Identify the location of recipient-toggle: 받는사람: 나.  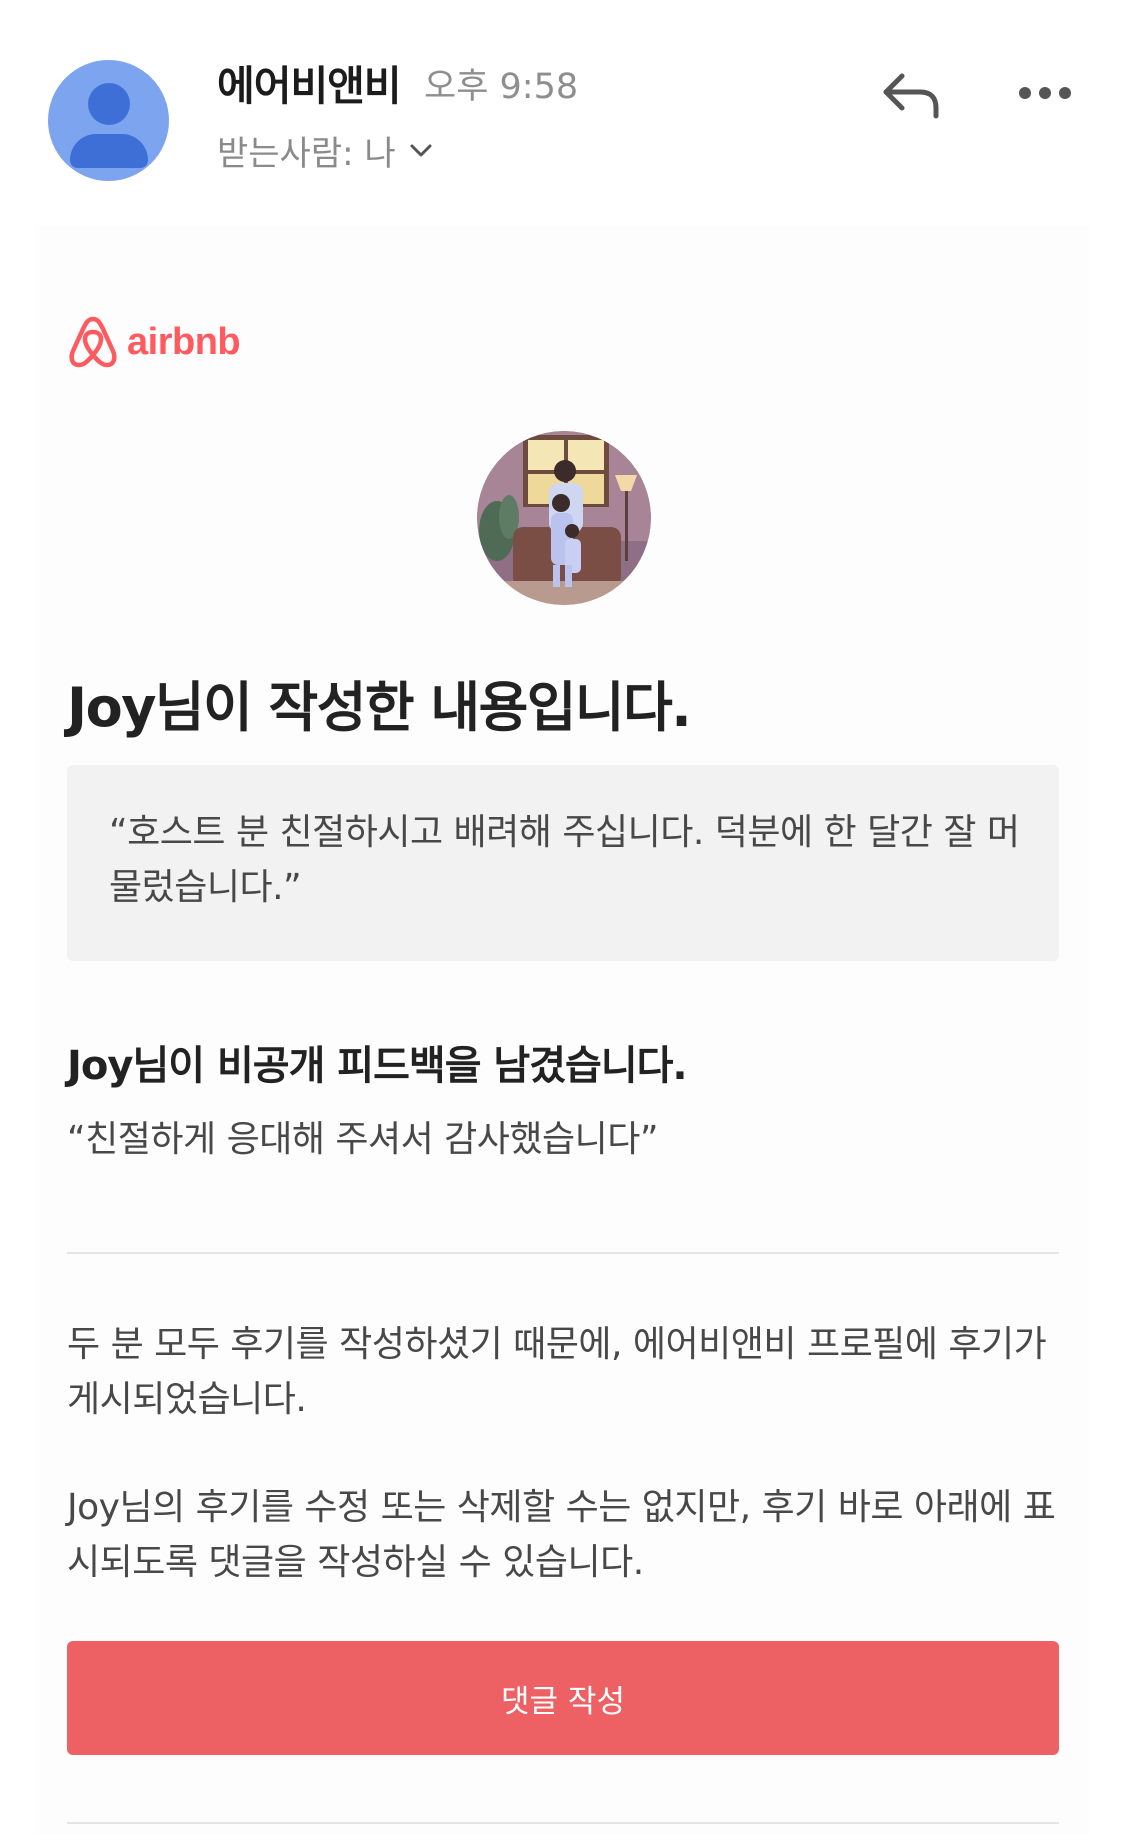
(324, 150).